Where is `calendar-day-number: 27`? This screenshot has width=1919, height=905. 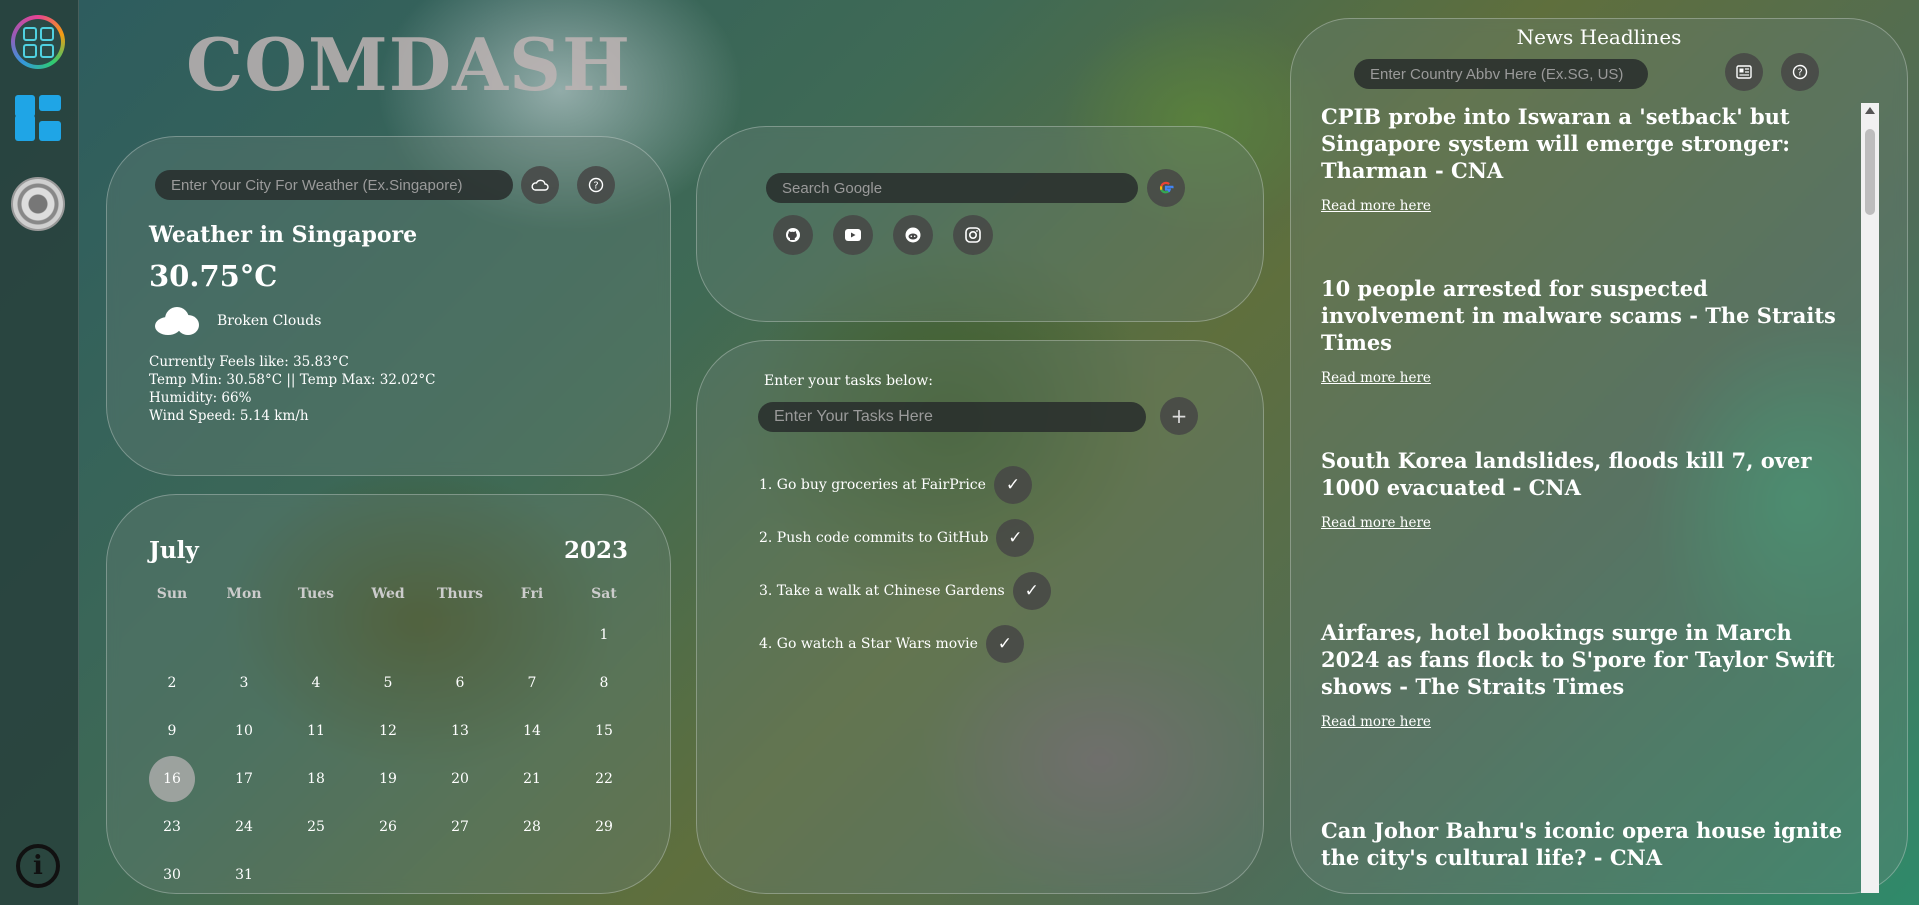 calendar-day-number: 27 is located at coordinates (460, 827).